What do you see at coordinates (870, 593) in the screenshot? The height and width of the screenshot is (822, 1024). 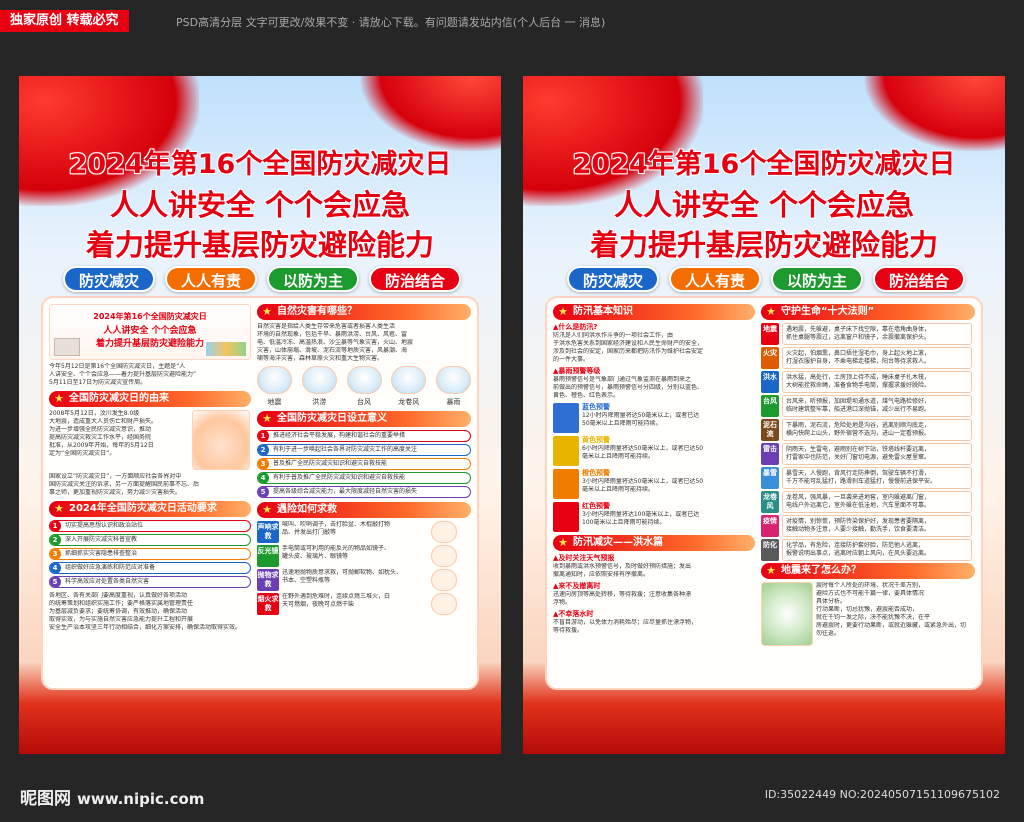 I see `text-line: 避险方式也不可能千篇一律，要具体情况` at bounding box center [870, 593].